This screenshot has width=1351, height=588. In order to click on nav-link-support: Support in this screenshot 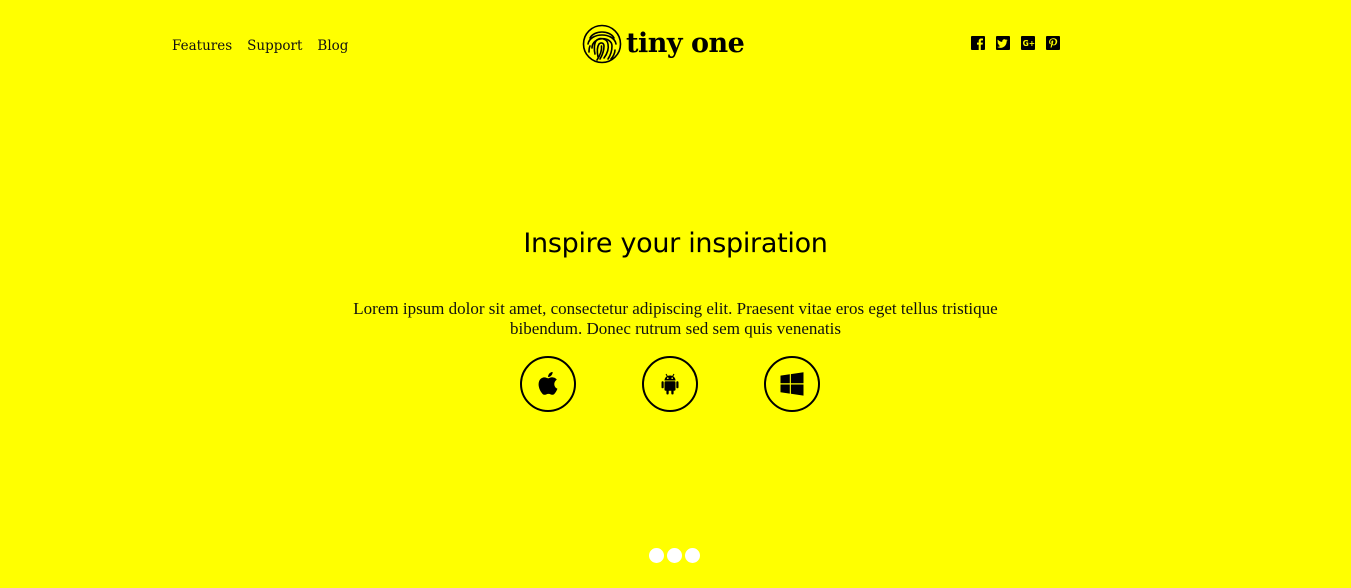, I will do `click(274, 46)`.